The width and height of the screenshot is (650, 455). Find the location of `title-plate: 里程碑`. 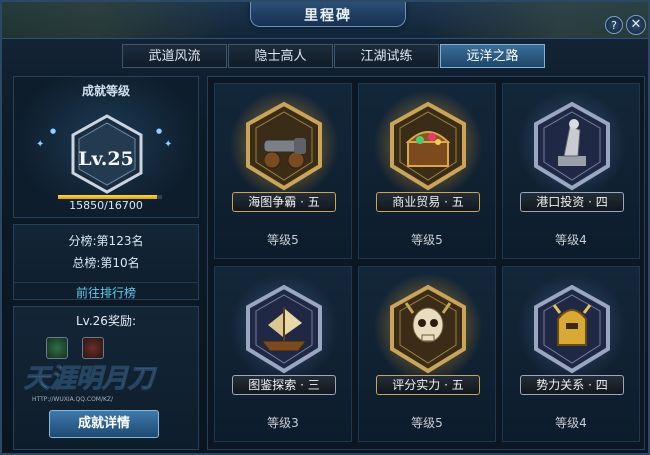

title-plate: 里程碑 is located at coordinates (328, 14).